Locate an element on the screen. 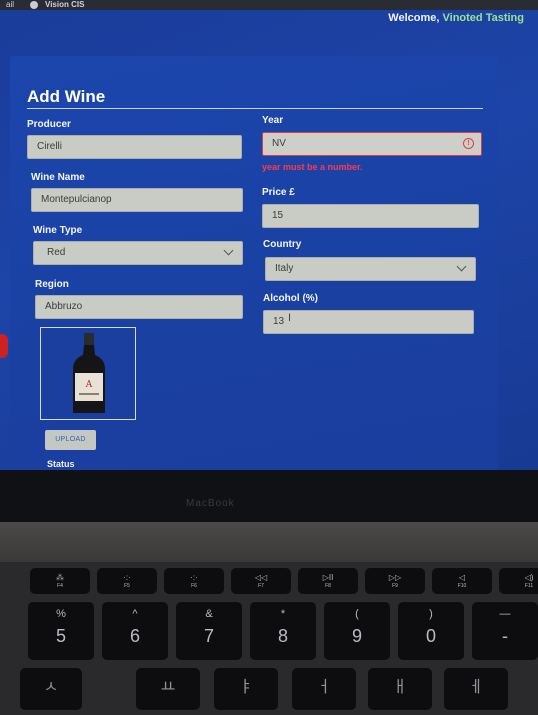 This screenshot has width=538, height=715. key-e: ㅑ is located at coordinates (246, 689).